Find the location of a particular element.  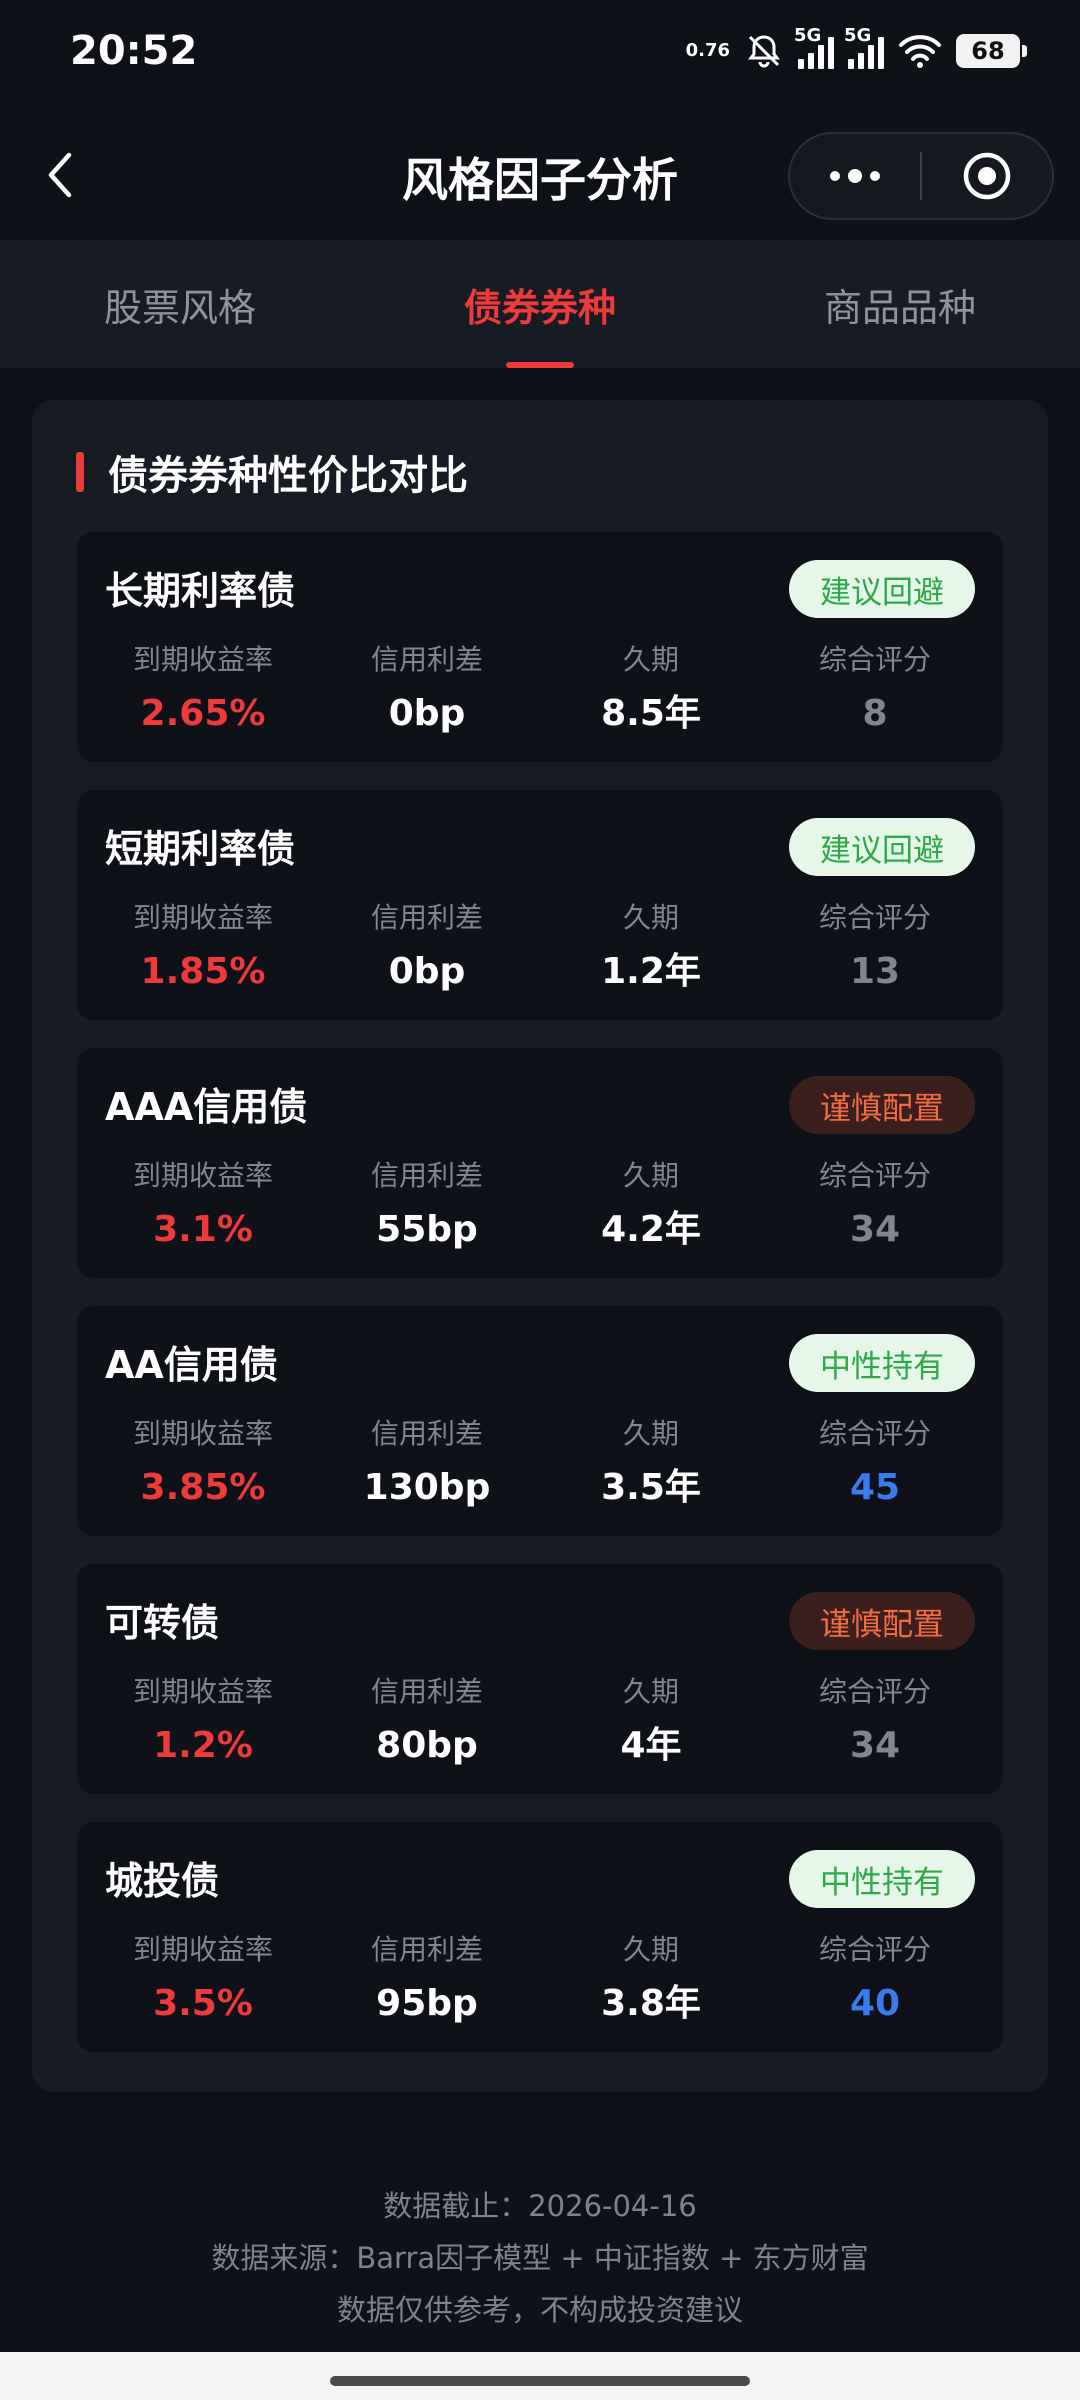

tab-stock-style: 股票风格 is located at coordinates (180, 304).